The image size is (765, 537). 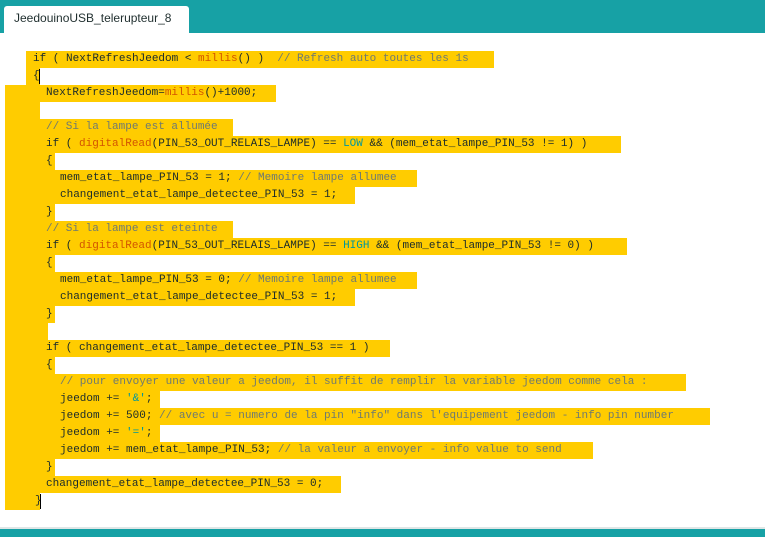 I want to click on console-bar, so click(x=382, y=533).